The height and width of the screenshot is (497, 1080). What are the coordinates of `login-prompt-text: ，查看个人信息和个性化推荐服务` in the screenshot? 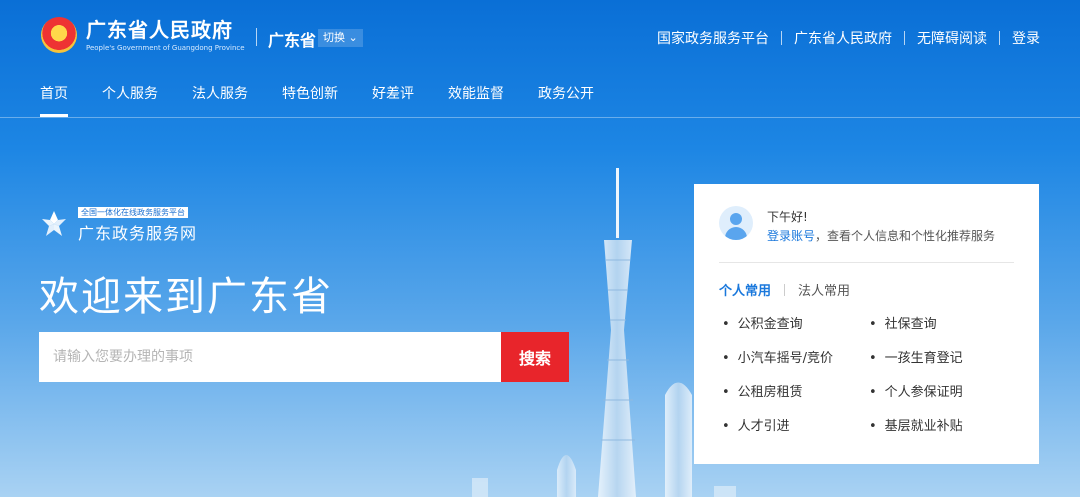 It's located at (905, 236).